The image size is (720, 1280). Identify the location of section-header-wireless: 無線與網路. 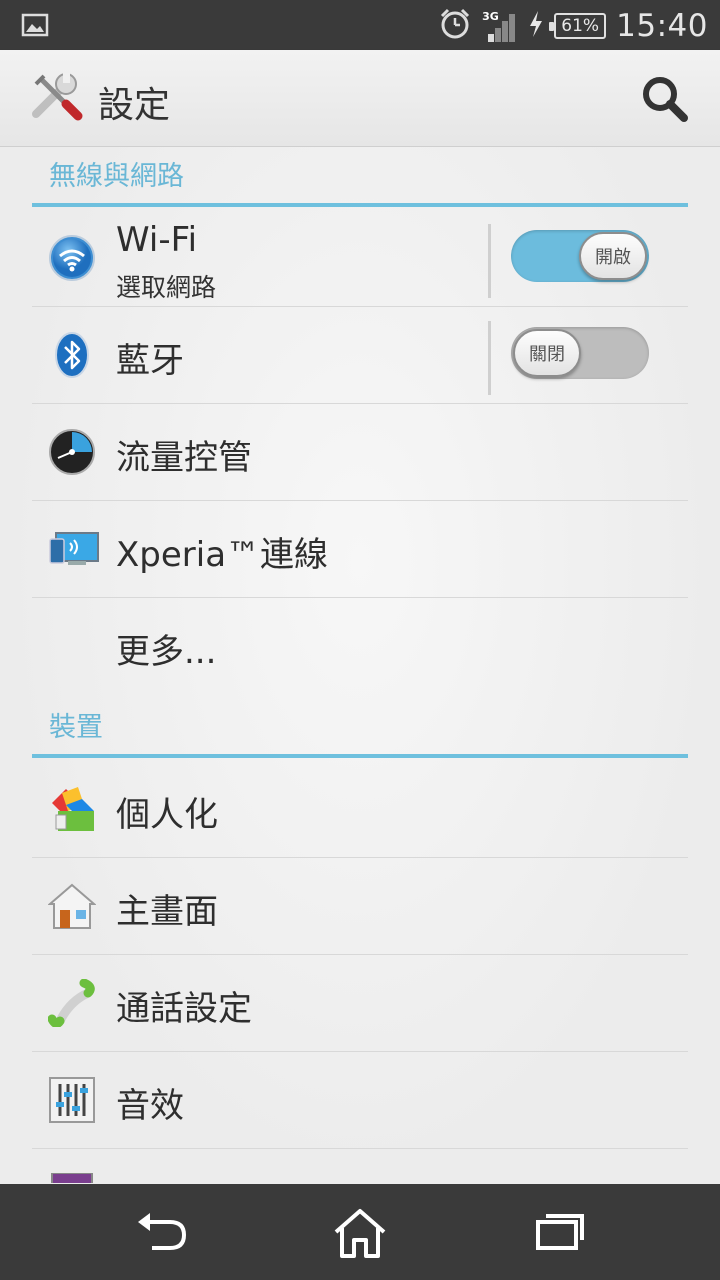
(360, 177).